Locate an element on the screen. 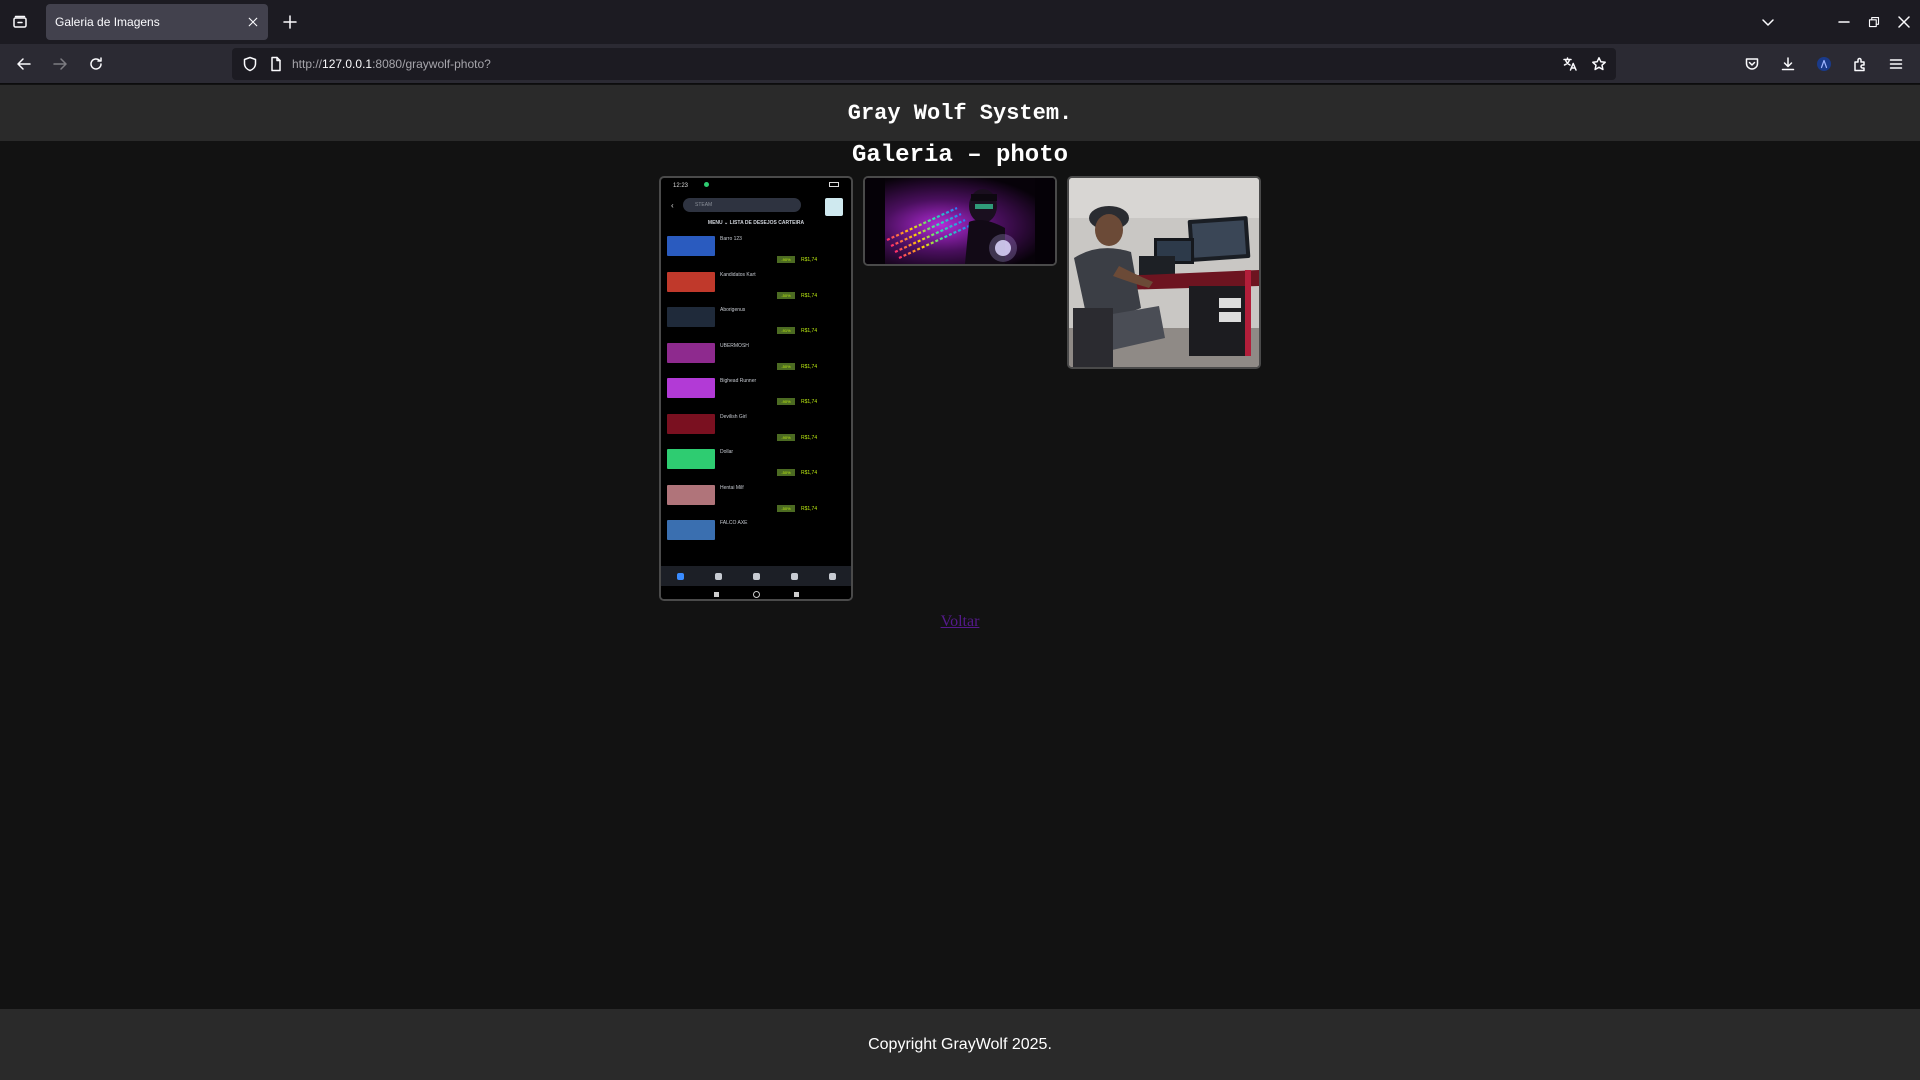  gallery-photo-desk is located at coordinates (1164, 272).